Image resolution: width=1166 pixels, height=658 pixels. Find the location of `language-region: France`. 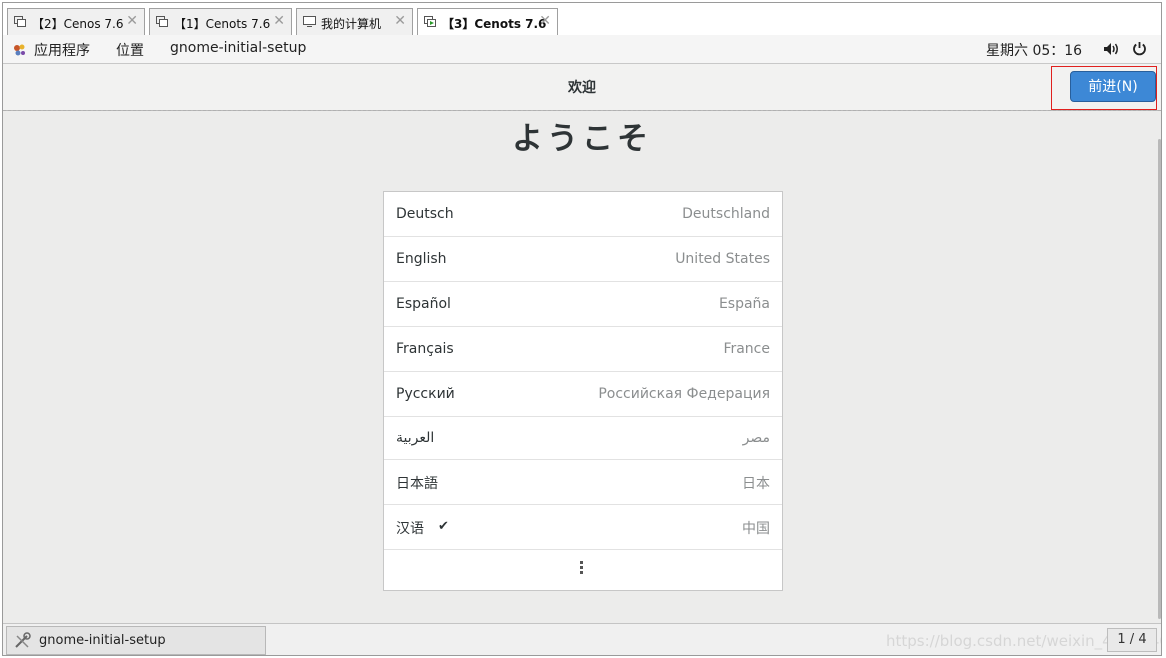

language-region: France is located at coordinates (746, 349).